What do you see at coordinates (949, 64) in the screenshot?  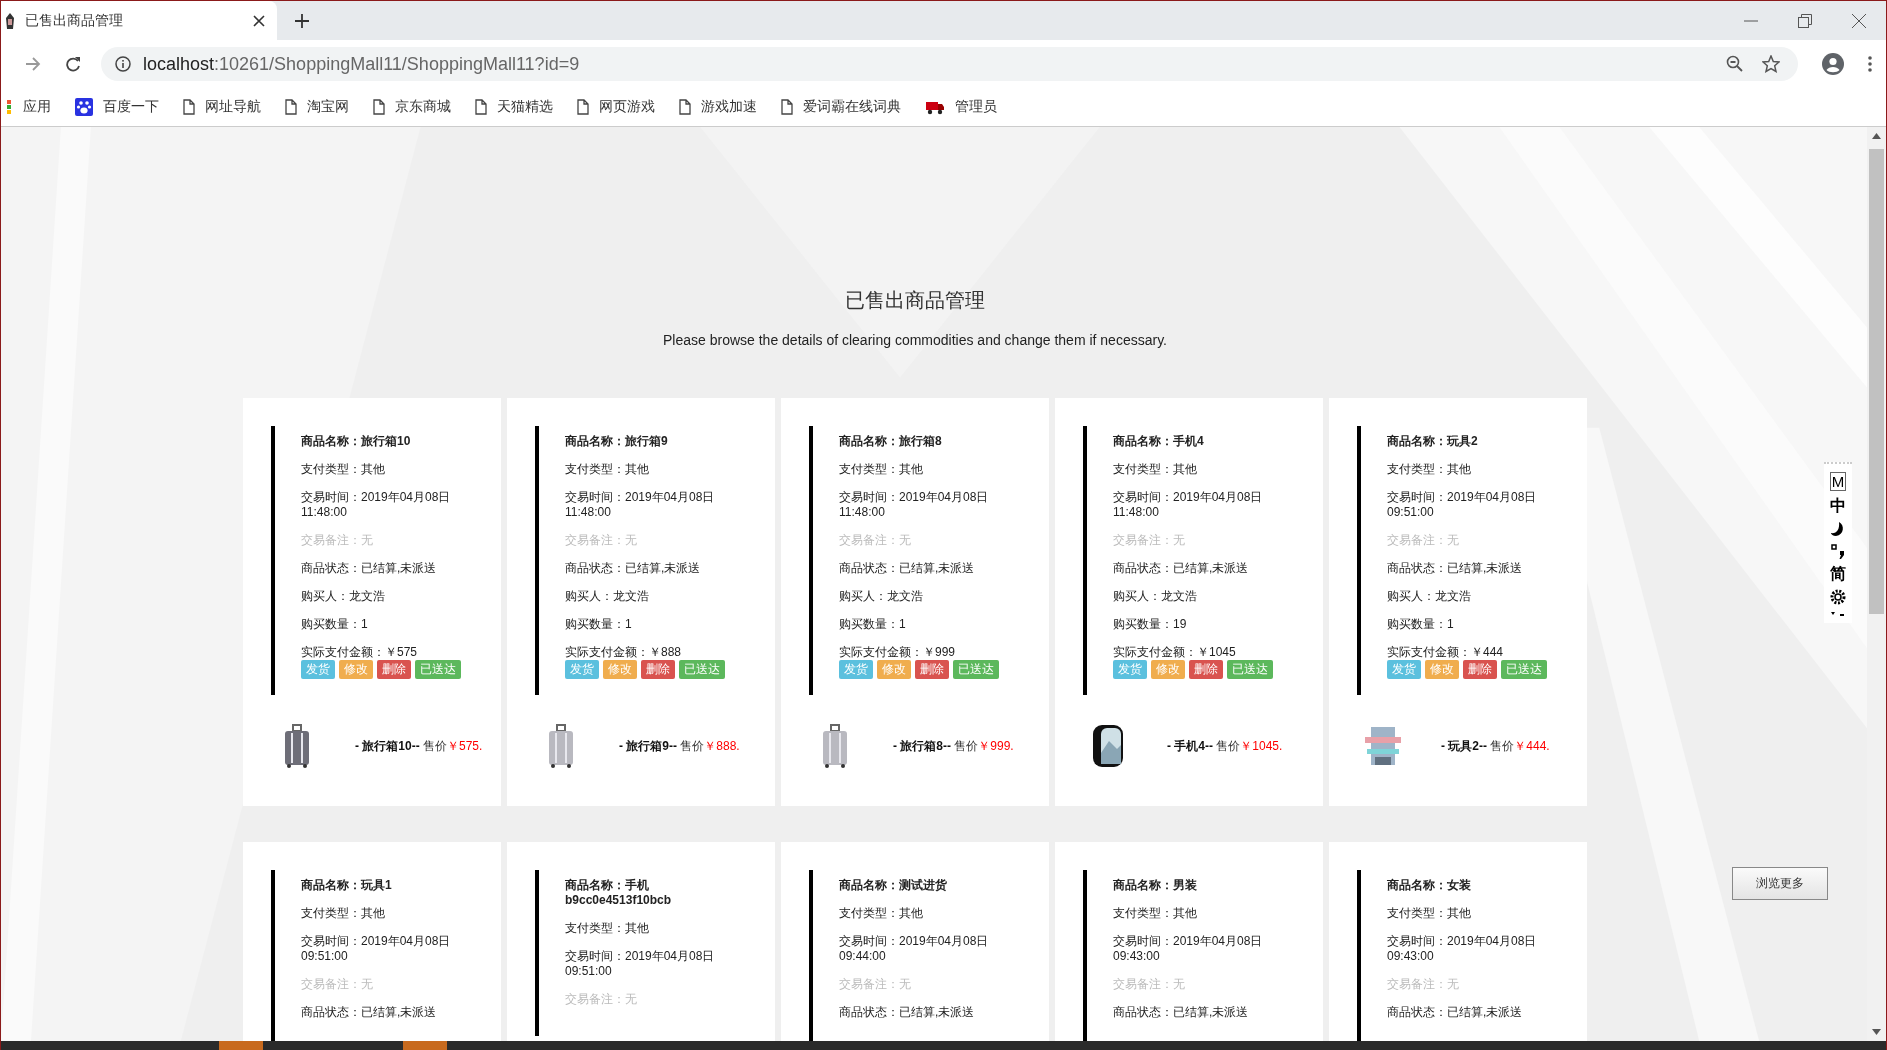 I see `address-bar: localhost:10261/ShoppingMall11/ShoppingMall11?id=9` at bounding box center [949, 64].